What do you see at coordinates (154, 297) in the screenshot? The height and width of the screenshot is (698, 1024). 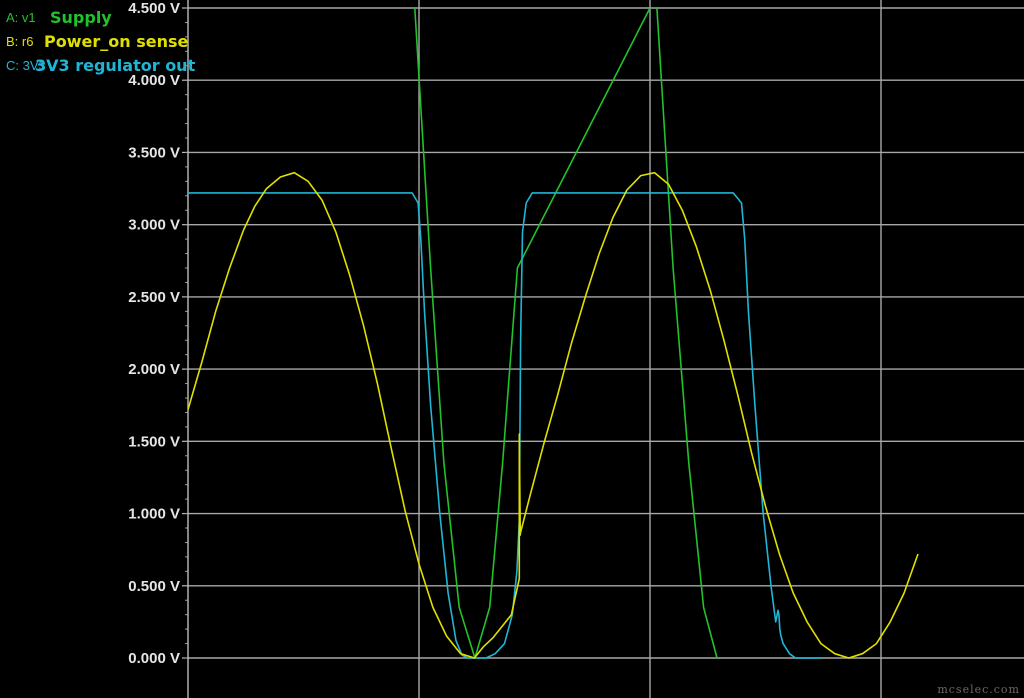 I see `y-tick-label: 2.500 V` at bounding box center [154, 297].